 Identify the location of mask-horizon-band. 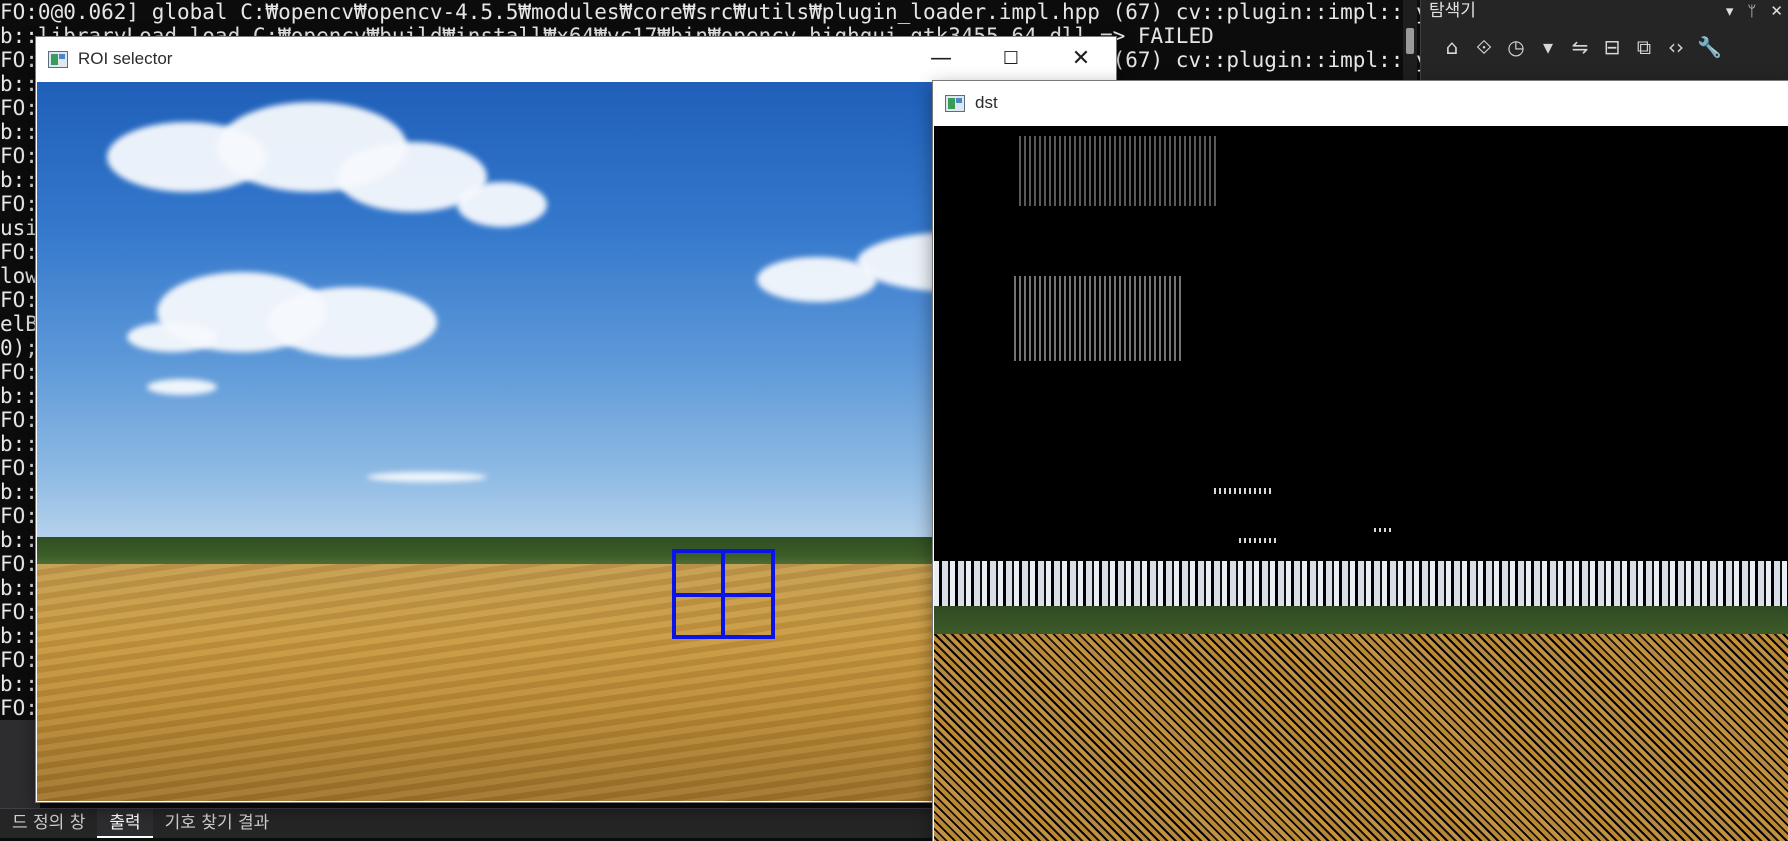
(1361, 586).